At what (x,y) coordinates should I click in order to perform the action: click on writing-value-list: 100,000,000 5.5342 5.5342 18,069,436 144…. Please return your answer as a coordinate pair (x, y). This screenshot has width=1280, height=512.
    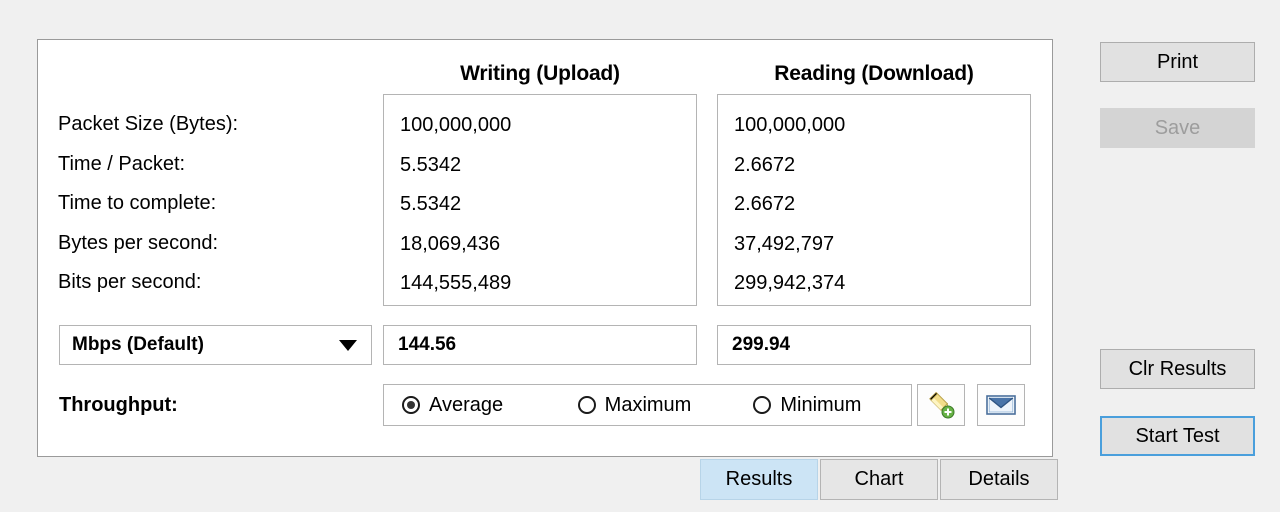
    Looking at the image, I should click on (545, 205).